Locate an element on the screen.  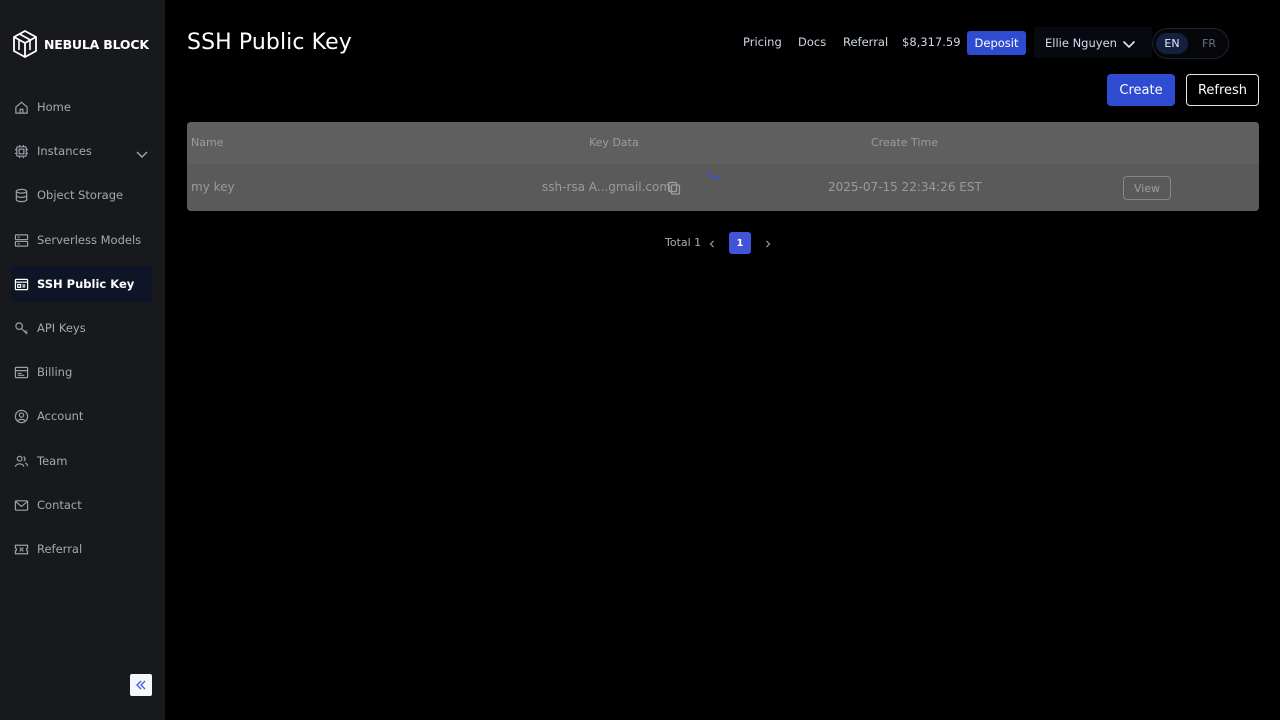
table-header: Name Key Data Create Time is located at coordinates (723, 143).